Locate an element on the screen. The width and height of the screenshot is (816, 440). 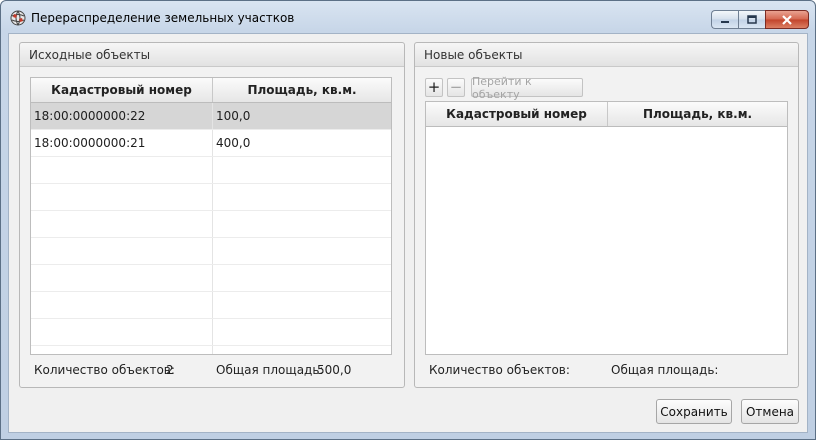
add-object-button: + is located at coordinates (434, 87).